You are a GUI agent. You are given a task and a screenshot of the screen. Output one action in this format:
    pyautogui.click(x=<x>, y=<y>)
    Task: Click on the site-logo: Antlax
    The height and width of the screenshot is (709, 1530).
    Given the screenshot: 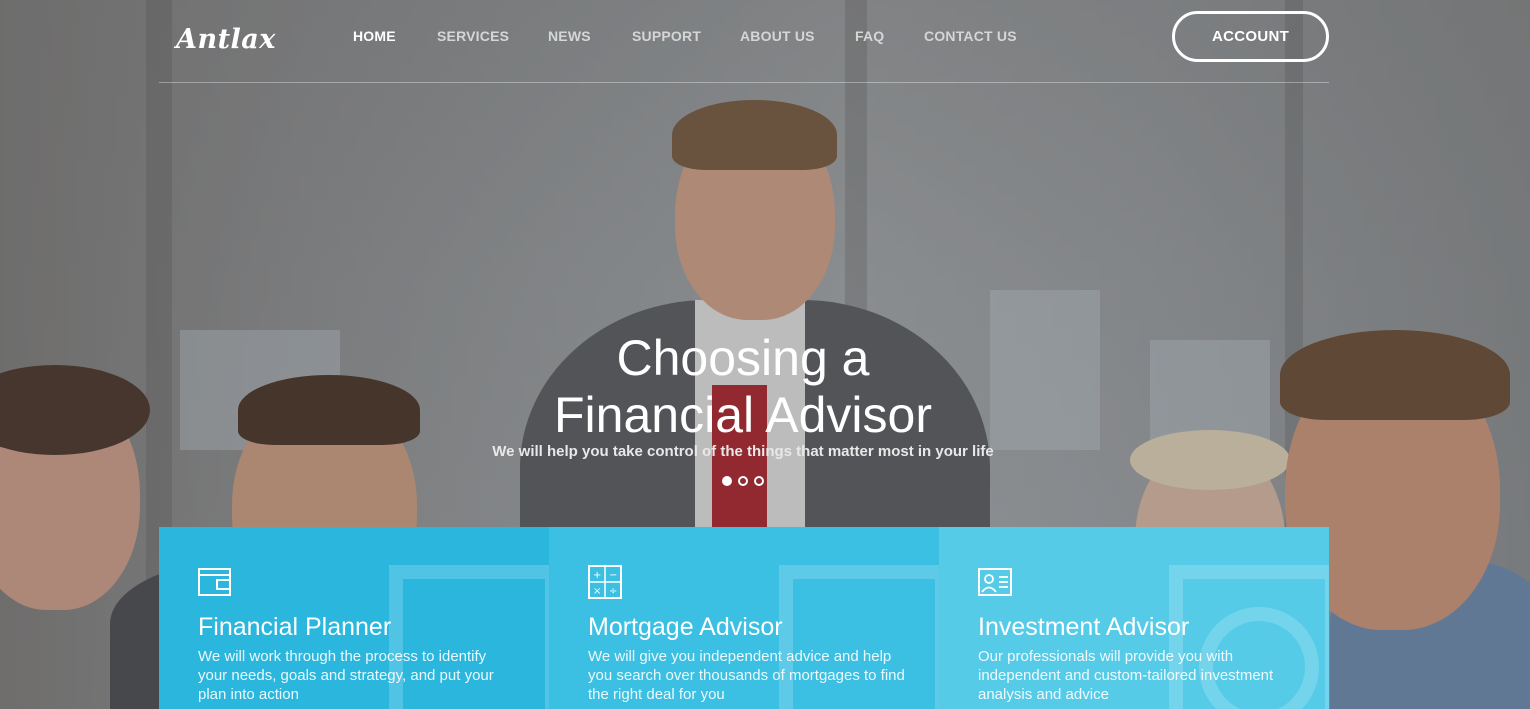 What is the action you would take?
    pyautogui.click(x=226, y=39)
    